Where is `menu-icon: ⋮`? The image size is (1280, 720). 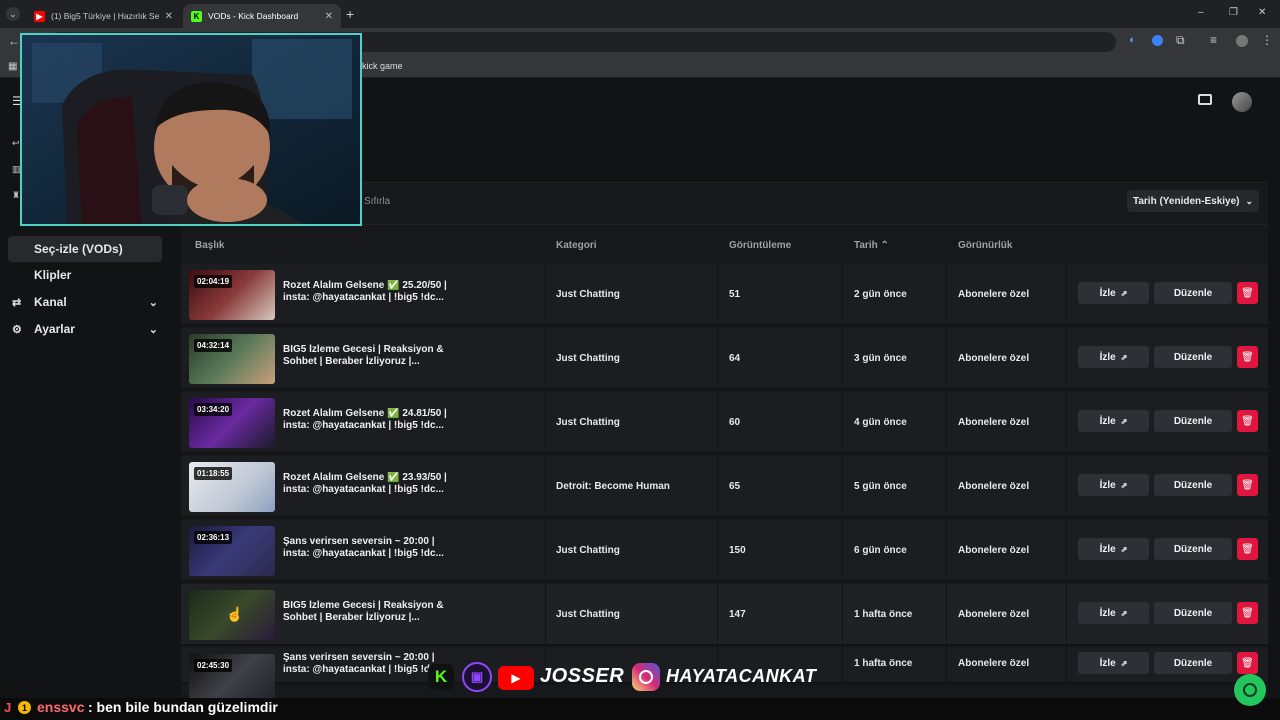 menu-icon: ⋮ is located at coordinates (1267, 40).